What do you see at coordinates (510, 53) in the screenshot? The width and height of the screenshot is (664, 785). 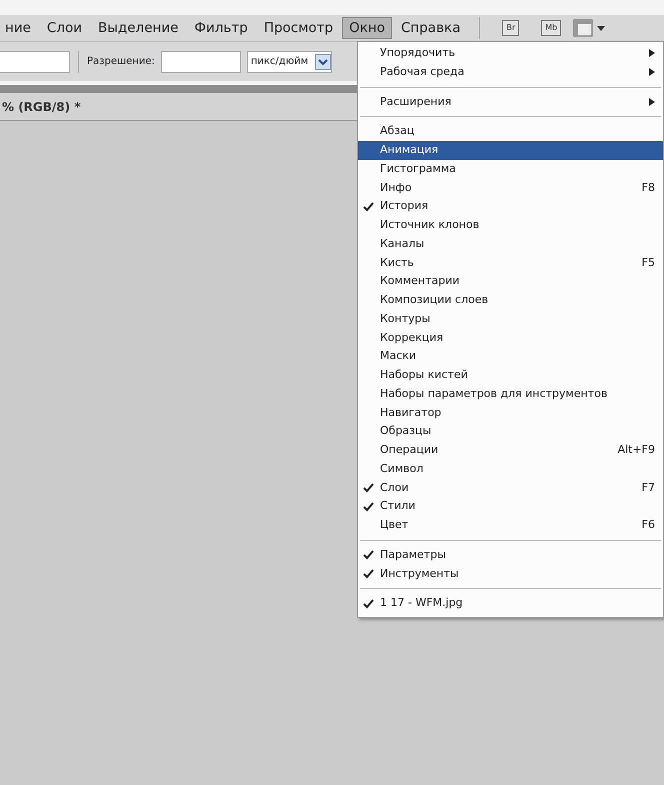 I see `menu-item: Упорядочить` at bounding box center [510, 53].